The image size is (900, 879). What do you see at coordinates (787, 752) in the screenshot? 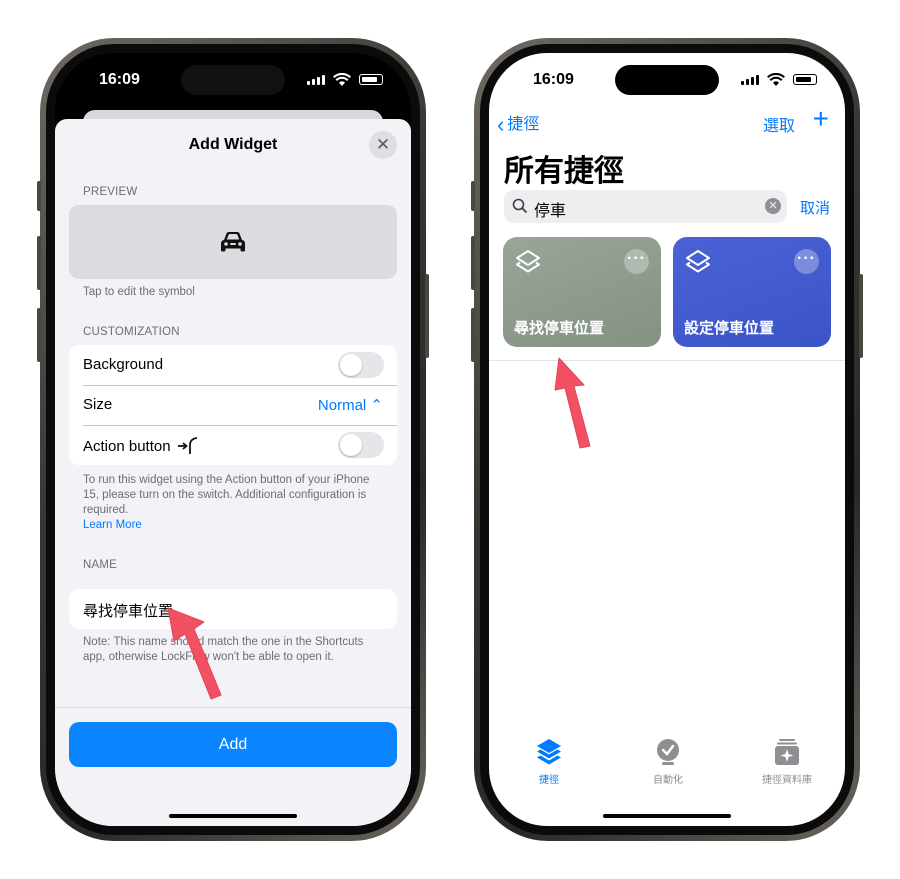
I see `gallery-icon` at bounding box center [787, 752].